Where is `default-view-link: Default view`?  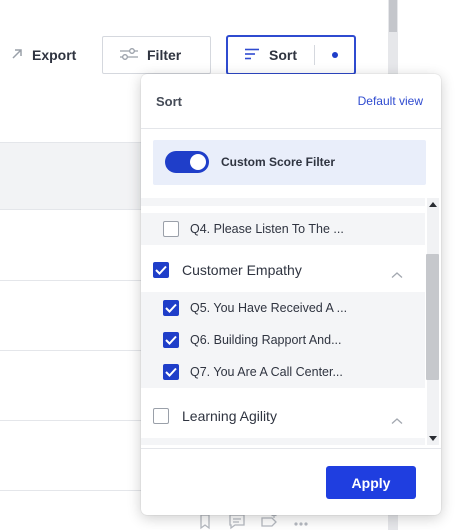
default-view-link: Default view is located at coordinates (390, 101).